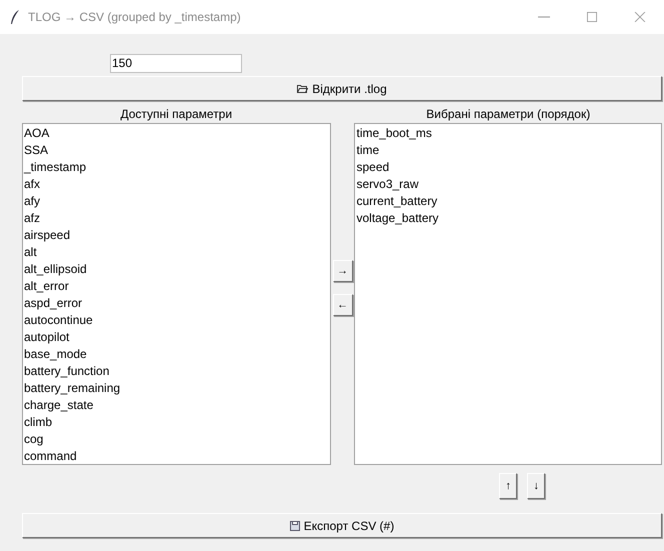  What do you see at coordinates (176, 354) in the screenshot?
I see `list-item: base_mode` at bounding box center [176, 354].